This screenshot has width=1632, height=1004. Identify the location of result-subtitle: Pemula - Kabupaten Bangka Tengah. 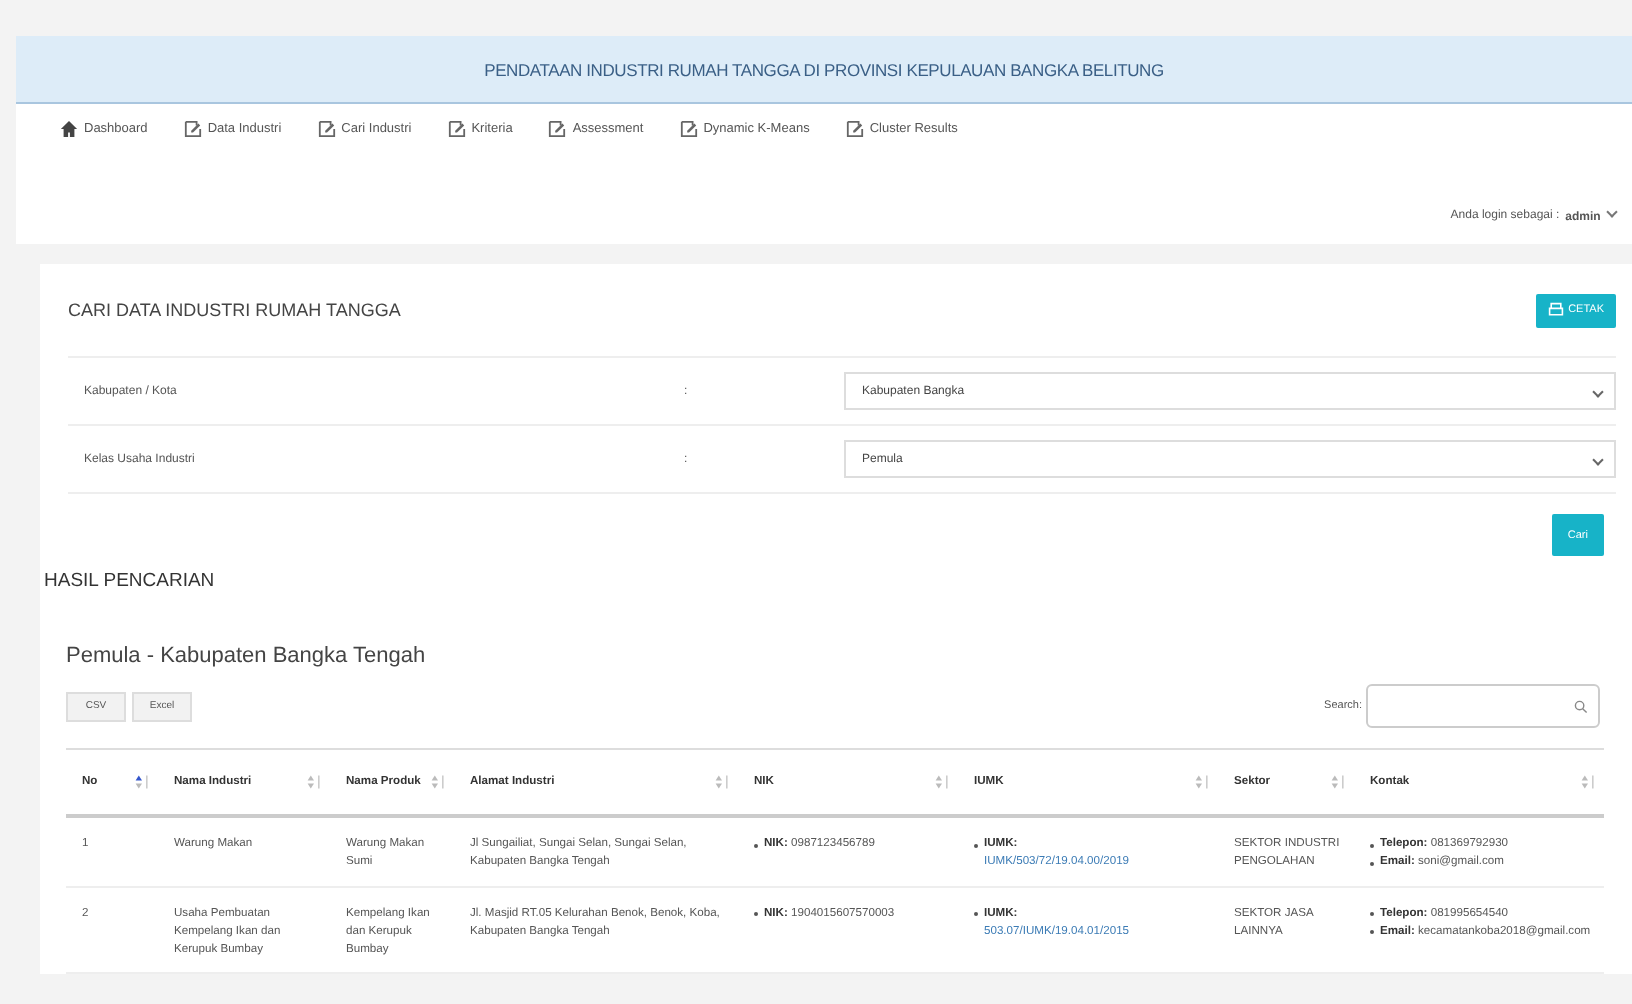
(247, 656).